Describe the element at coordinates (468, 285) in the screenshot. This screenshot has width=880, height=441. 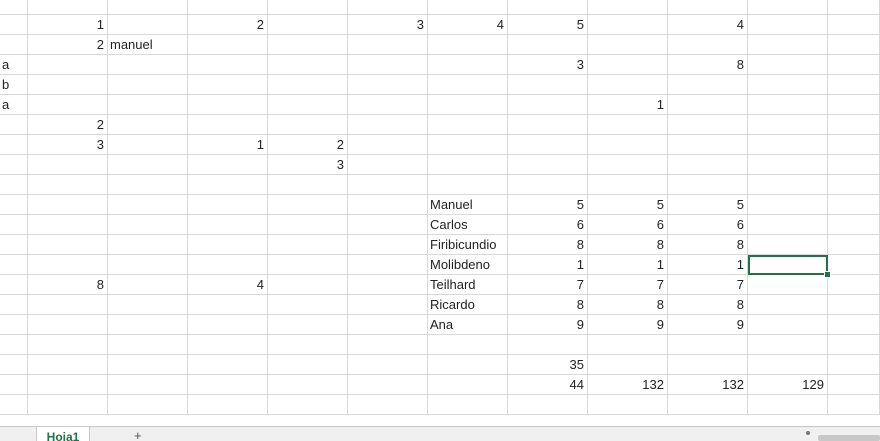
I see `grid-cell: Teilhard` at that location.